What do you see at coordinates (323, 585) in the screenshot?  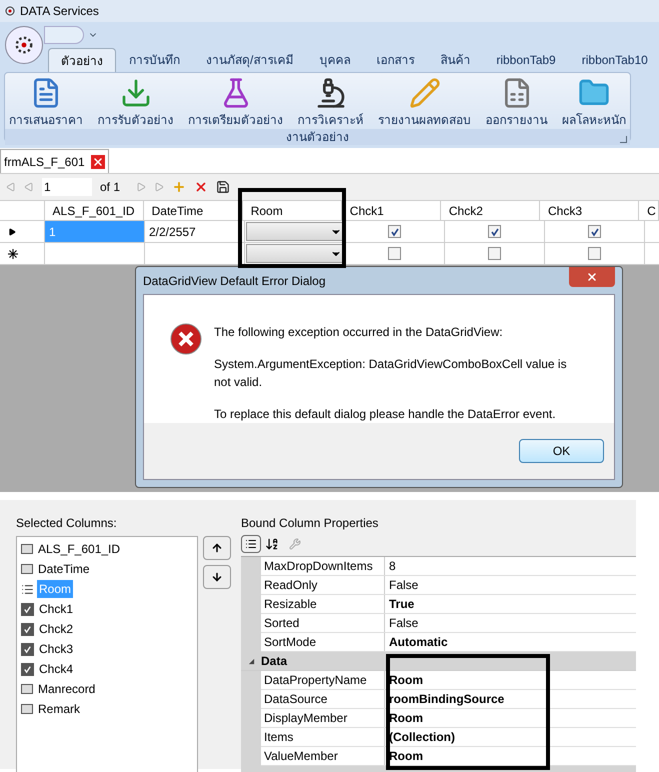 I see `property-name: ReadOnly` at bounding box center [323, 585].